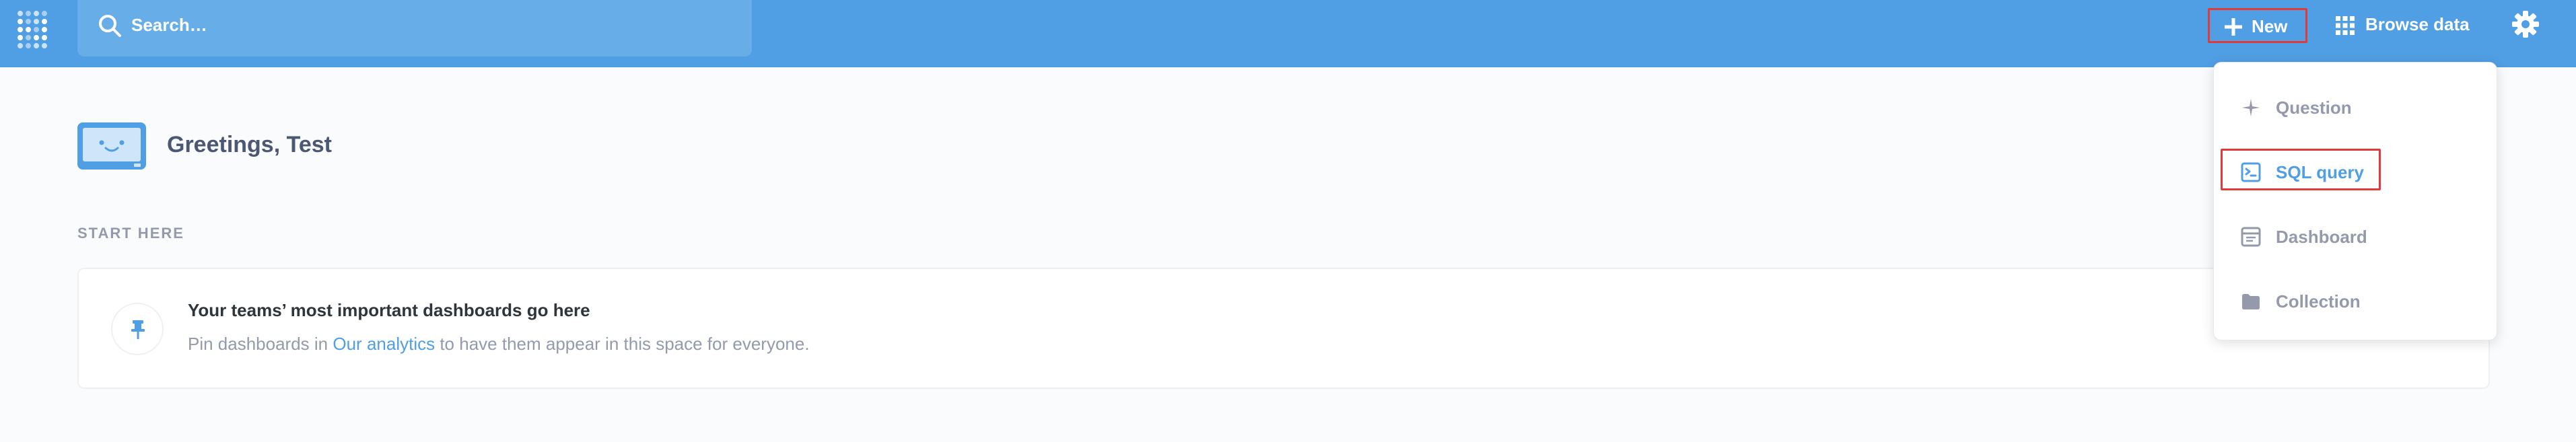  What do you see at coordinates (35, 28) in the screenshot?
I see `metabase-logo-icon` at bounding box center [35, 28].